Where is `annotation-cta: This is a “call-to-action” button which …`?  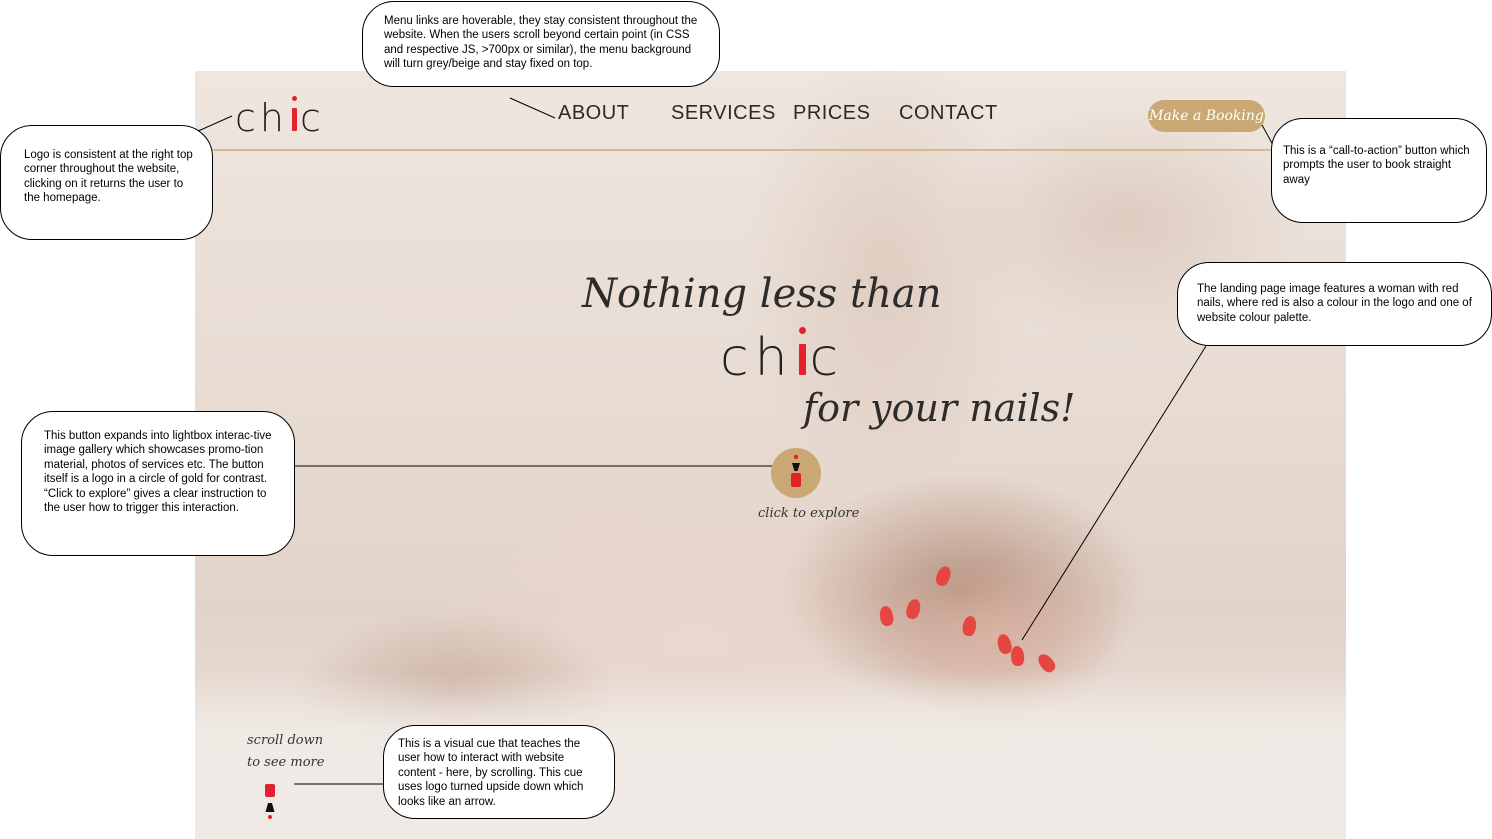
annotation-cta: This is a “call-to-action” button which … is located at coordinates (1379, 170).